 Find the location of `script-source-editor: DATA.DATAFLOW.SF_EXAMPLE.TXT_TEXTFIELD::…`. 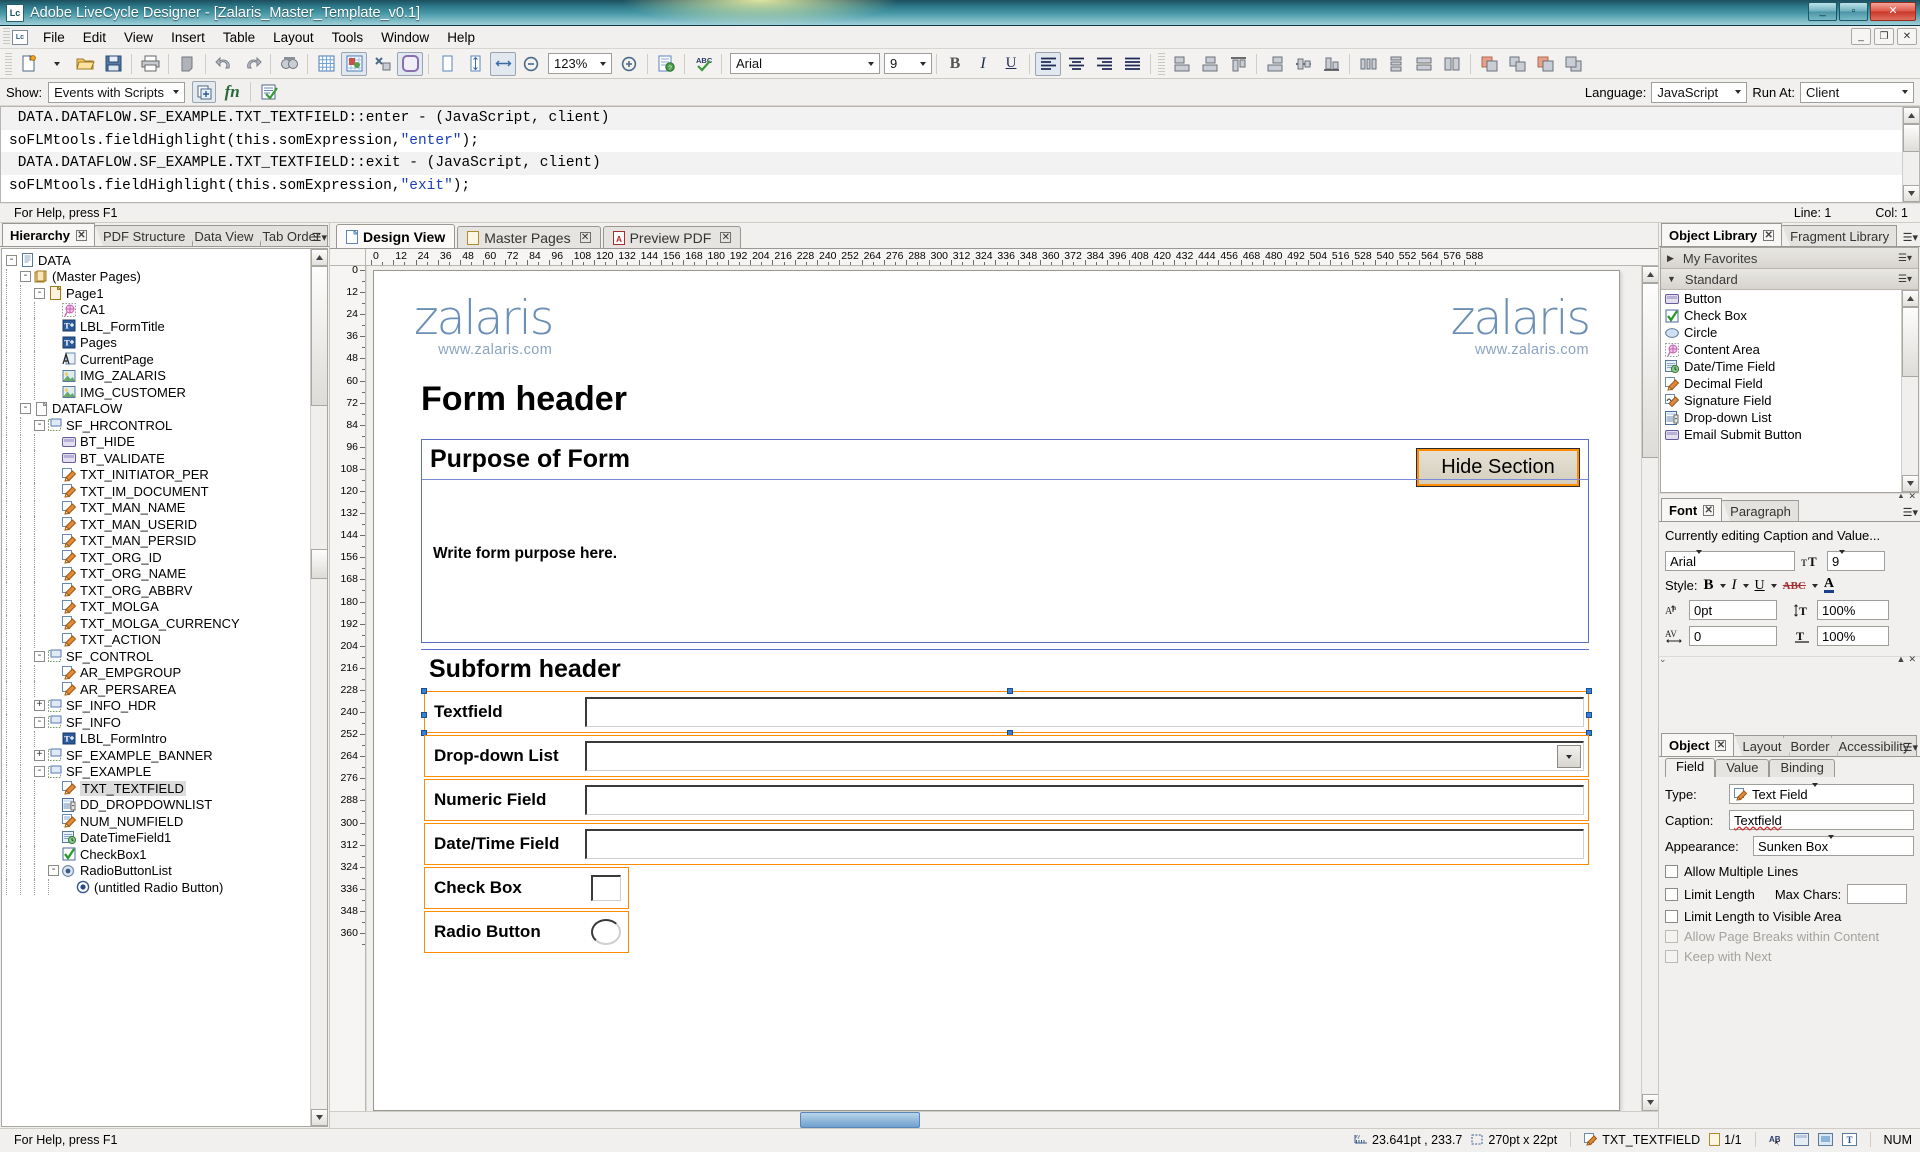

script-source-editor: DATA.DATAFLOW.SF_EXAMPLE.TXT_TEXTFIELD::… is located at coordinates (960, 154).